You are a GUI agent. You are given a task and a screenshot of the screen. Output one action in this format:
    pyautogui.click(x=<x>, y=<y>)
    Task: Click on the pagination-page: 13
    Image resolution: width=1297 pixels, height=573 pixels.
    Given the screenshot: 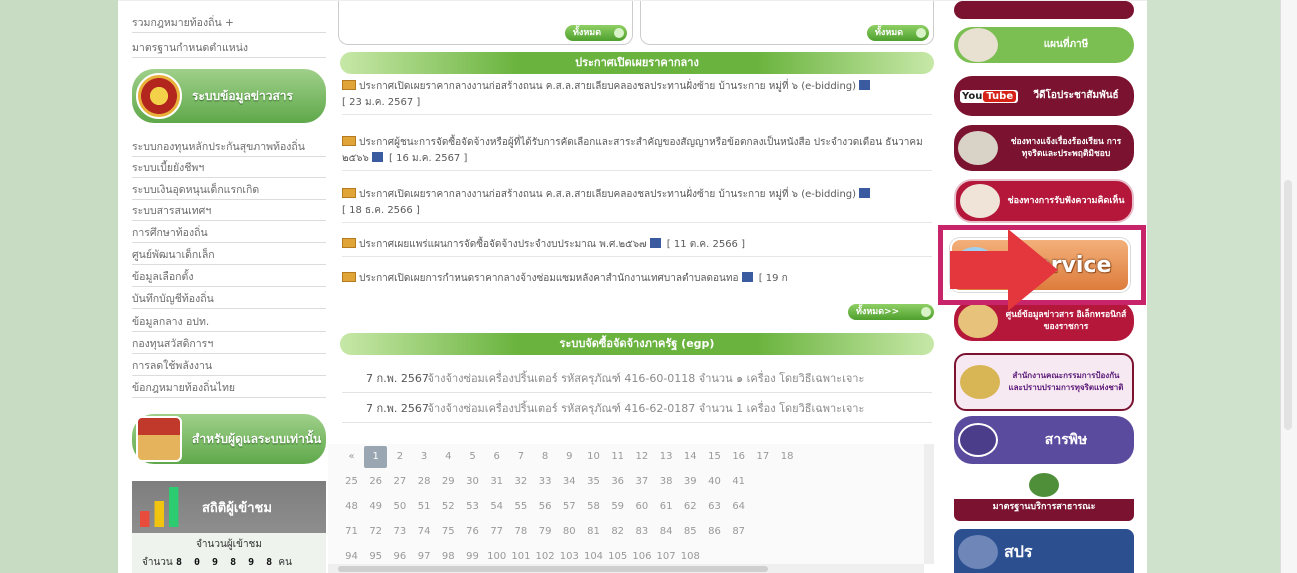 What is the action you would take?
    pyautogui.click(x=666, y=457)
    